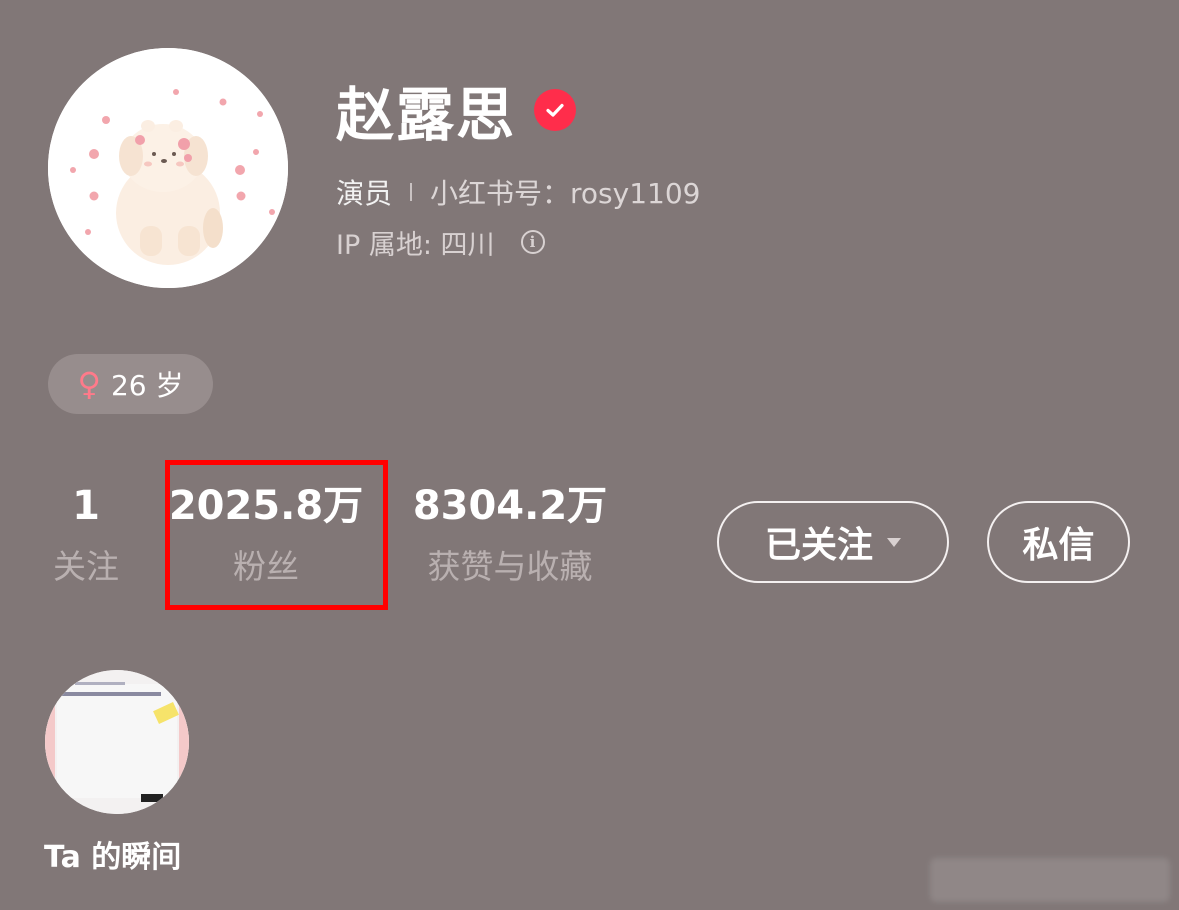 This screenshot has width=1179, height=910. I want to click on moment-image, so click(117, 742).